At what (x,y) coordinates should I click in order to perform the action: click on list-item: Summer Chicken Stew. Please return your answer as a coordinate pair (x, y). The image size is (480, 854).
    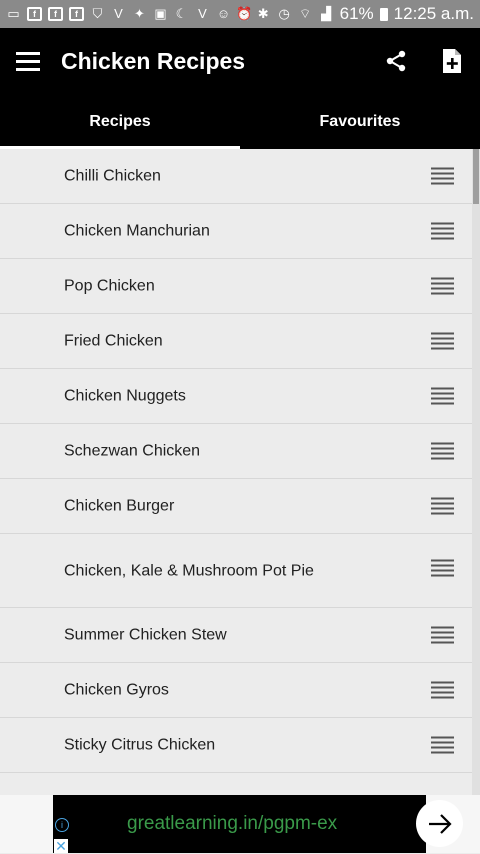
    Looking at the image, I should click on (236, 635).